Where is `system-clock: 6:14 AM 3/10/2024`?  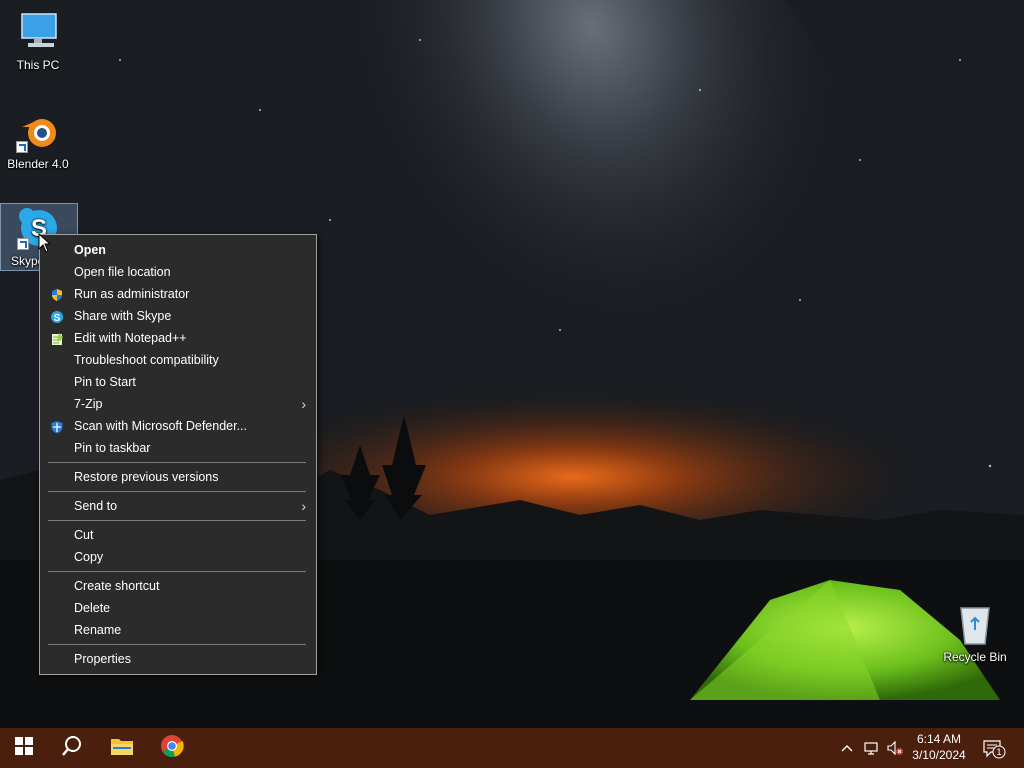 system-clock: 6:14 AM 3/10/2024 is located at coordinates (939, 747).